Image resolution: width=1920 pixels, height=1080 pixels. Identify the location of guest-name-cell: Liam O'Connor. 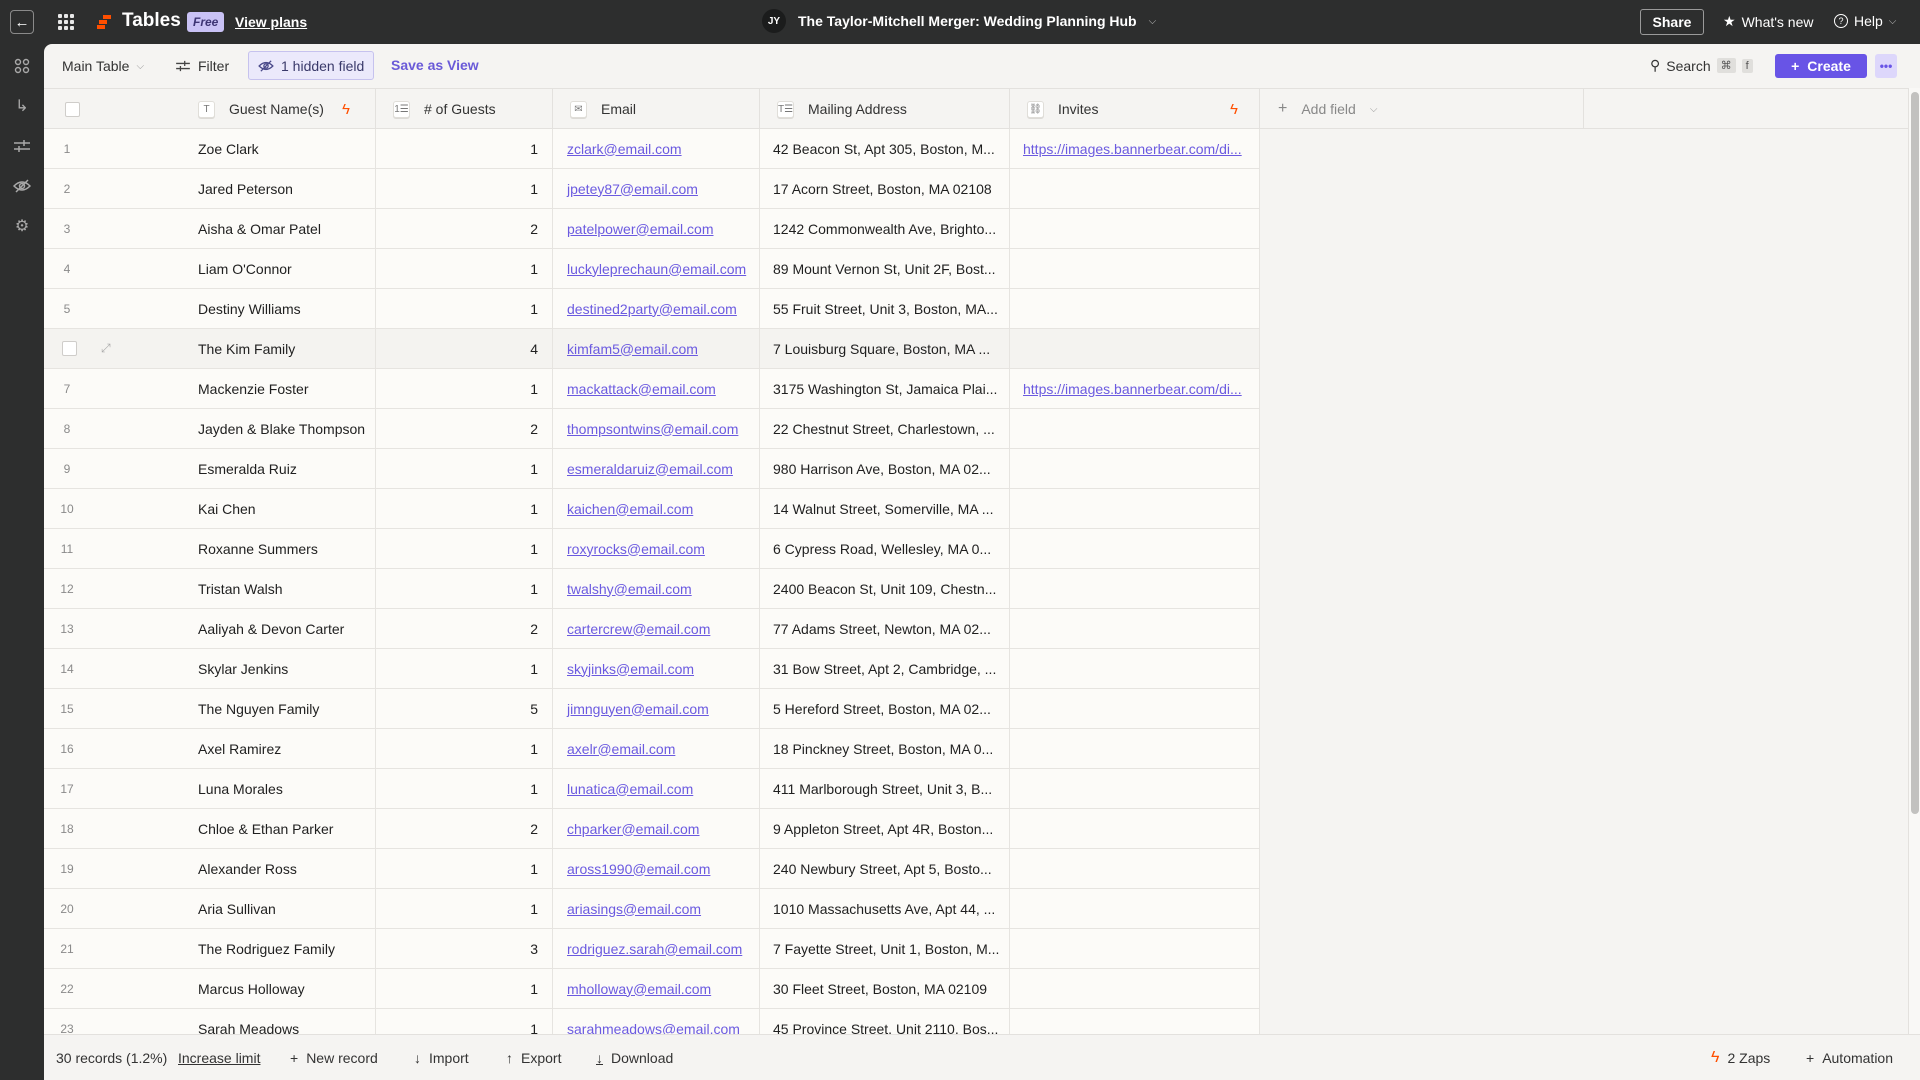
(250, 268).